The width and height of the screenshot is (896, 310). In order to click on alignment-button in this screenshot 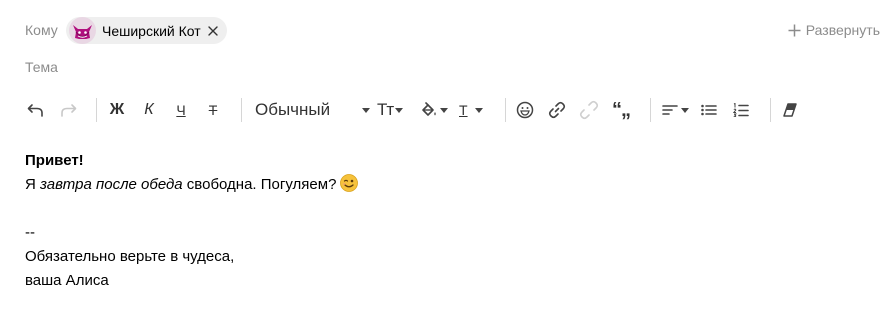, I will do `click(676, 110)`.